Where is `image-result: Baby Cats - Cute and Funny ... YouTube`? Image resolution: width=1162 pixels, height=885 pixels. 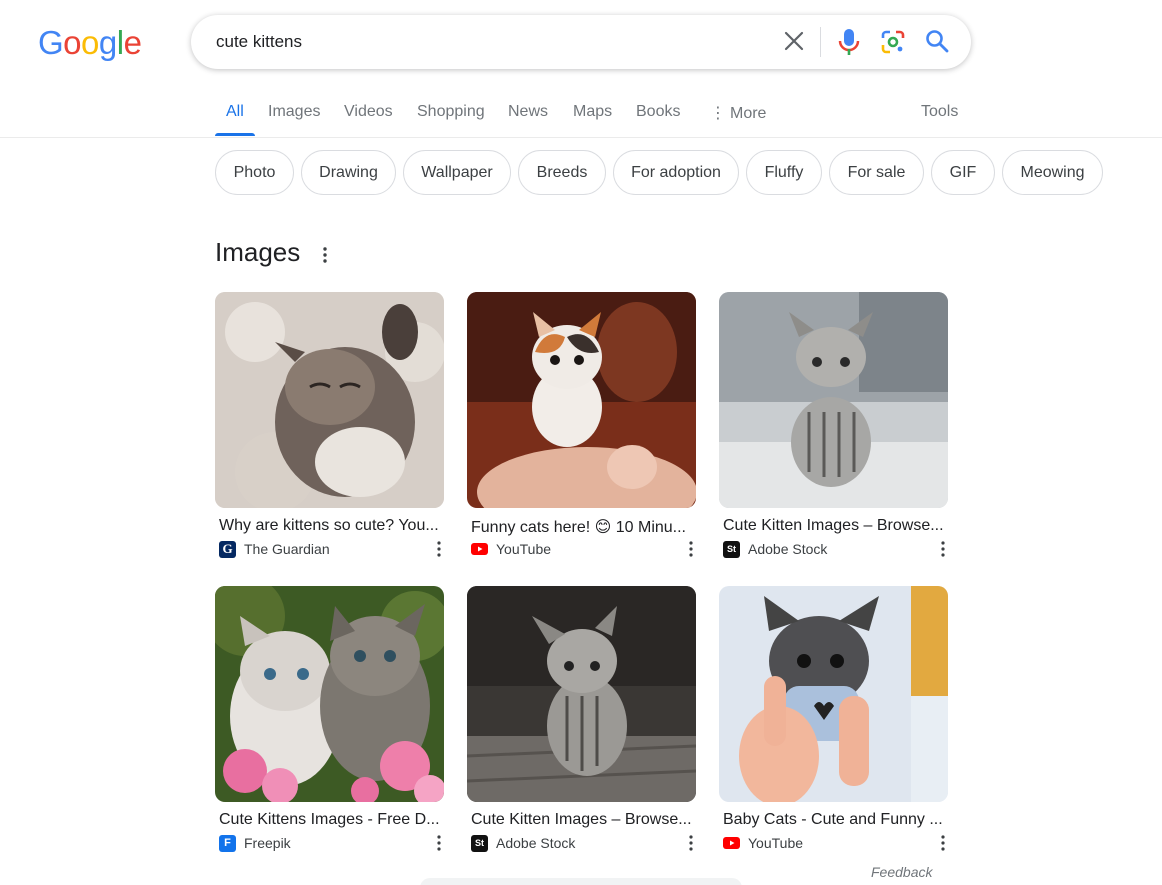
image-result: Baby Cats - Cute and Funny ... YouTube is located at coordinates (833, 718).